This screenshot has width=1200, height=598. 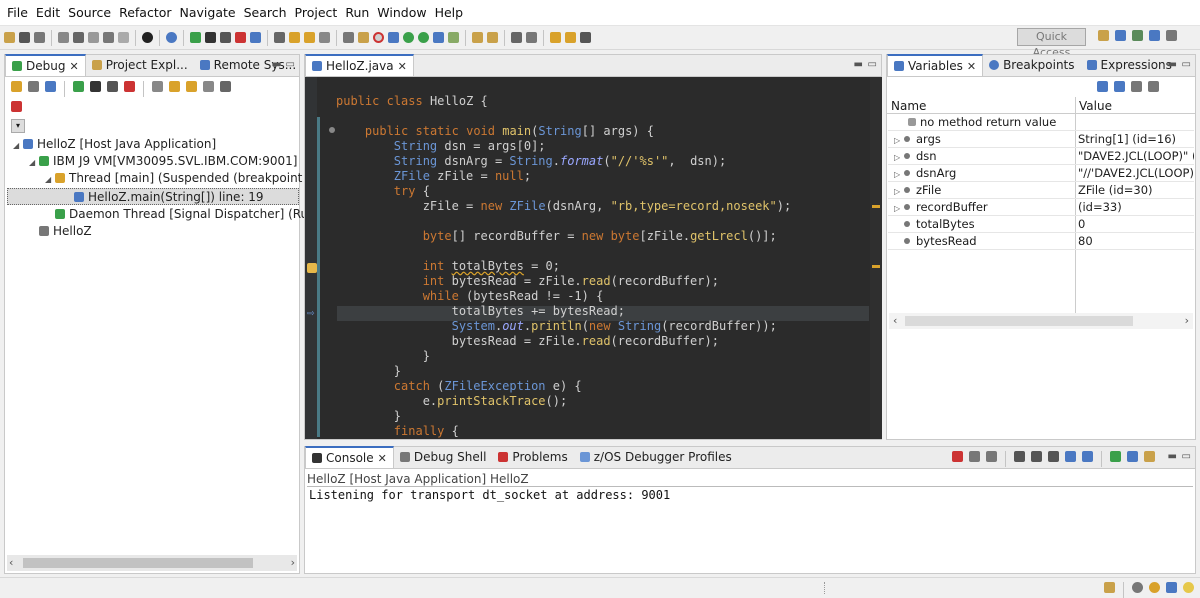 What do you see at coordinates (78, 86) in the screenshot?
I see `view-resume-icon` at bounding box center [78, 86].